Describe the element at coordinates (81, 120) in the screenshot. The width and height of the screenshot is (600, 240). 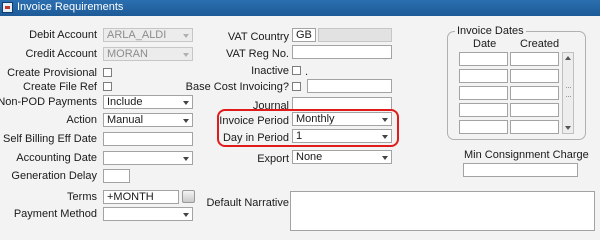
I see `action-label: Action` at that location.